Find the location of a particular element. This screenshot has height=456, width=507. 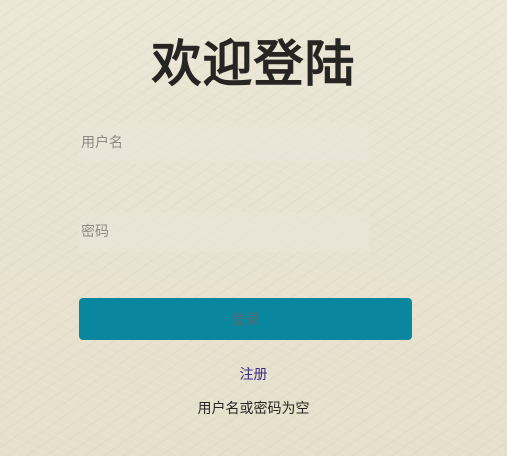

password-input is located at coordinates (224, 232).